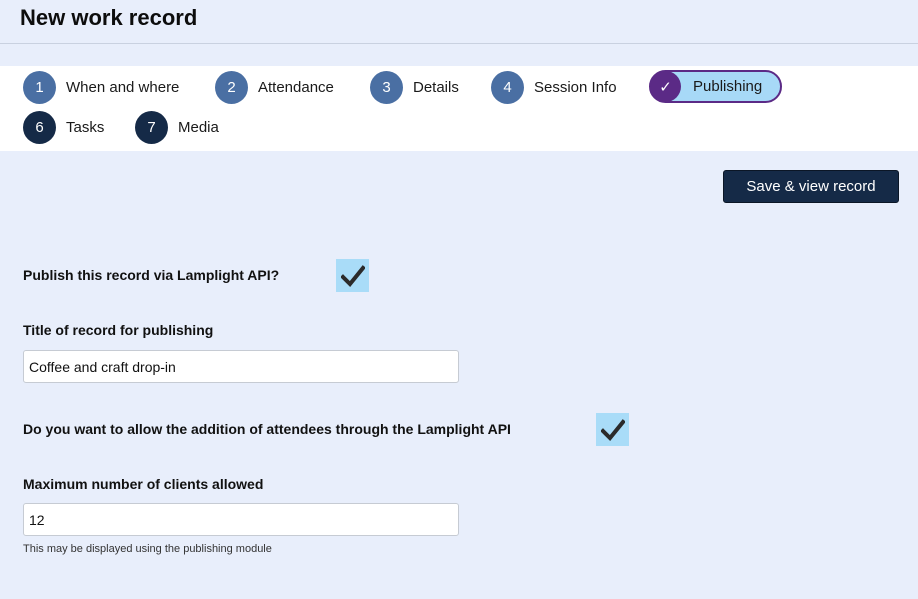 The height and width of the screenshot is (599, 918). I want to click on step-label: Attendance, so click(296, 87).